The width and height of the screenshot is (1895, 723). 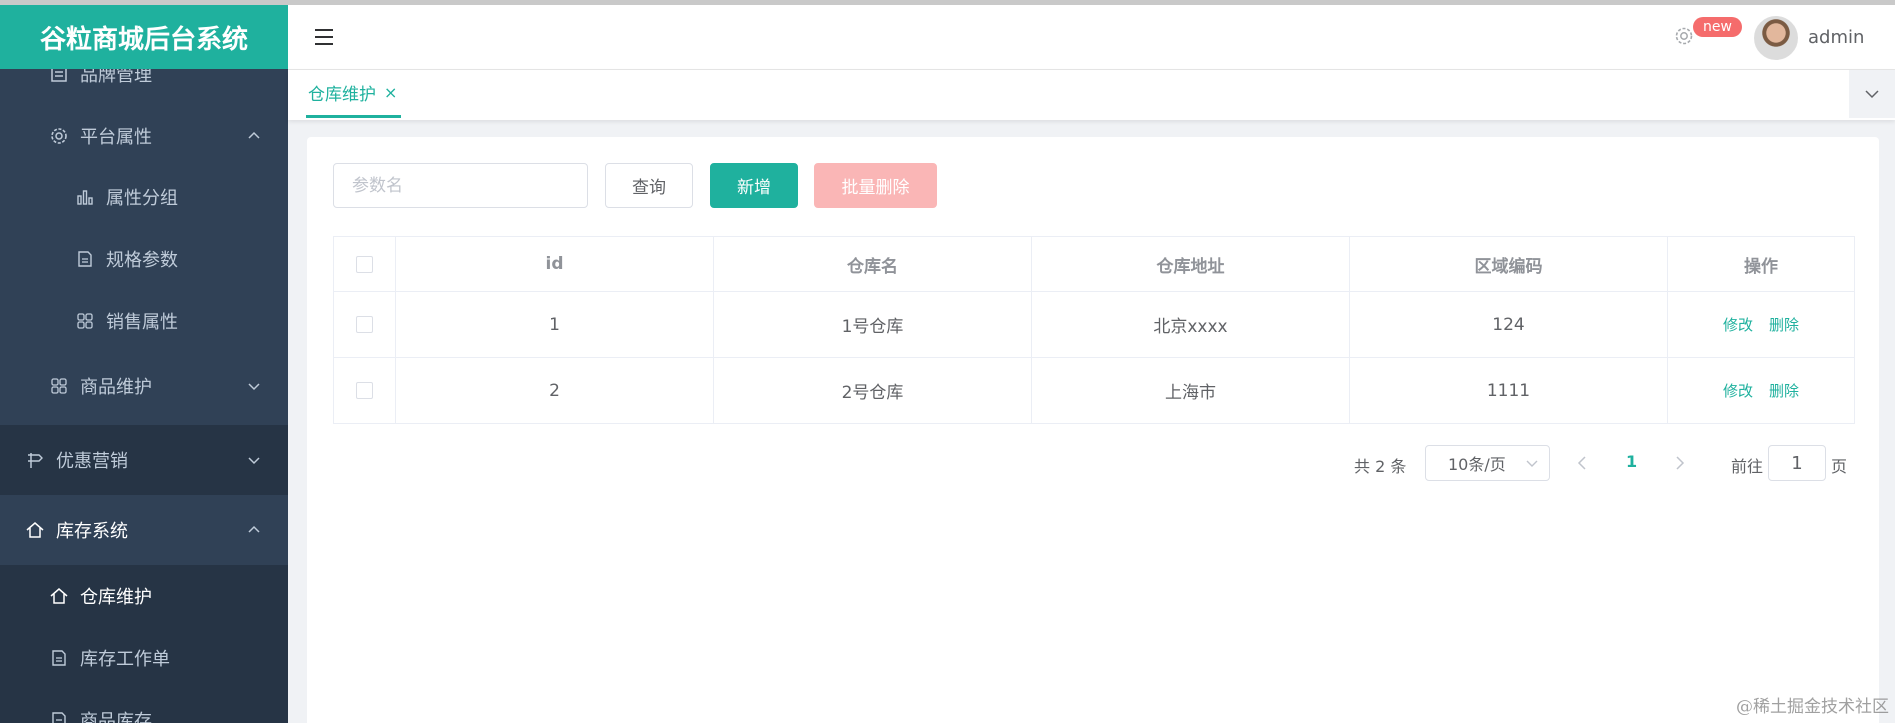 What do you see at coordinates (116, 597) in the screenshot?
I see `sidebar-item-label: 仓库维护` at bounding box center [116, 597].